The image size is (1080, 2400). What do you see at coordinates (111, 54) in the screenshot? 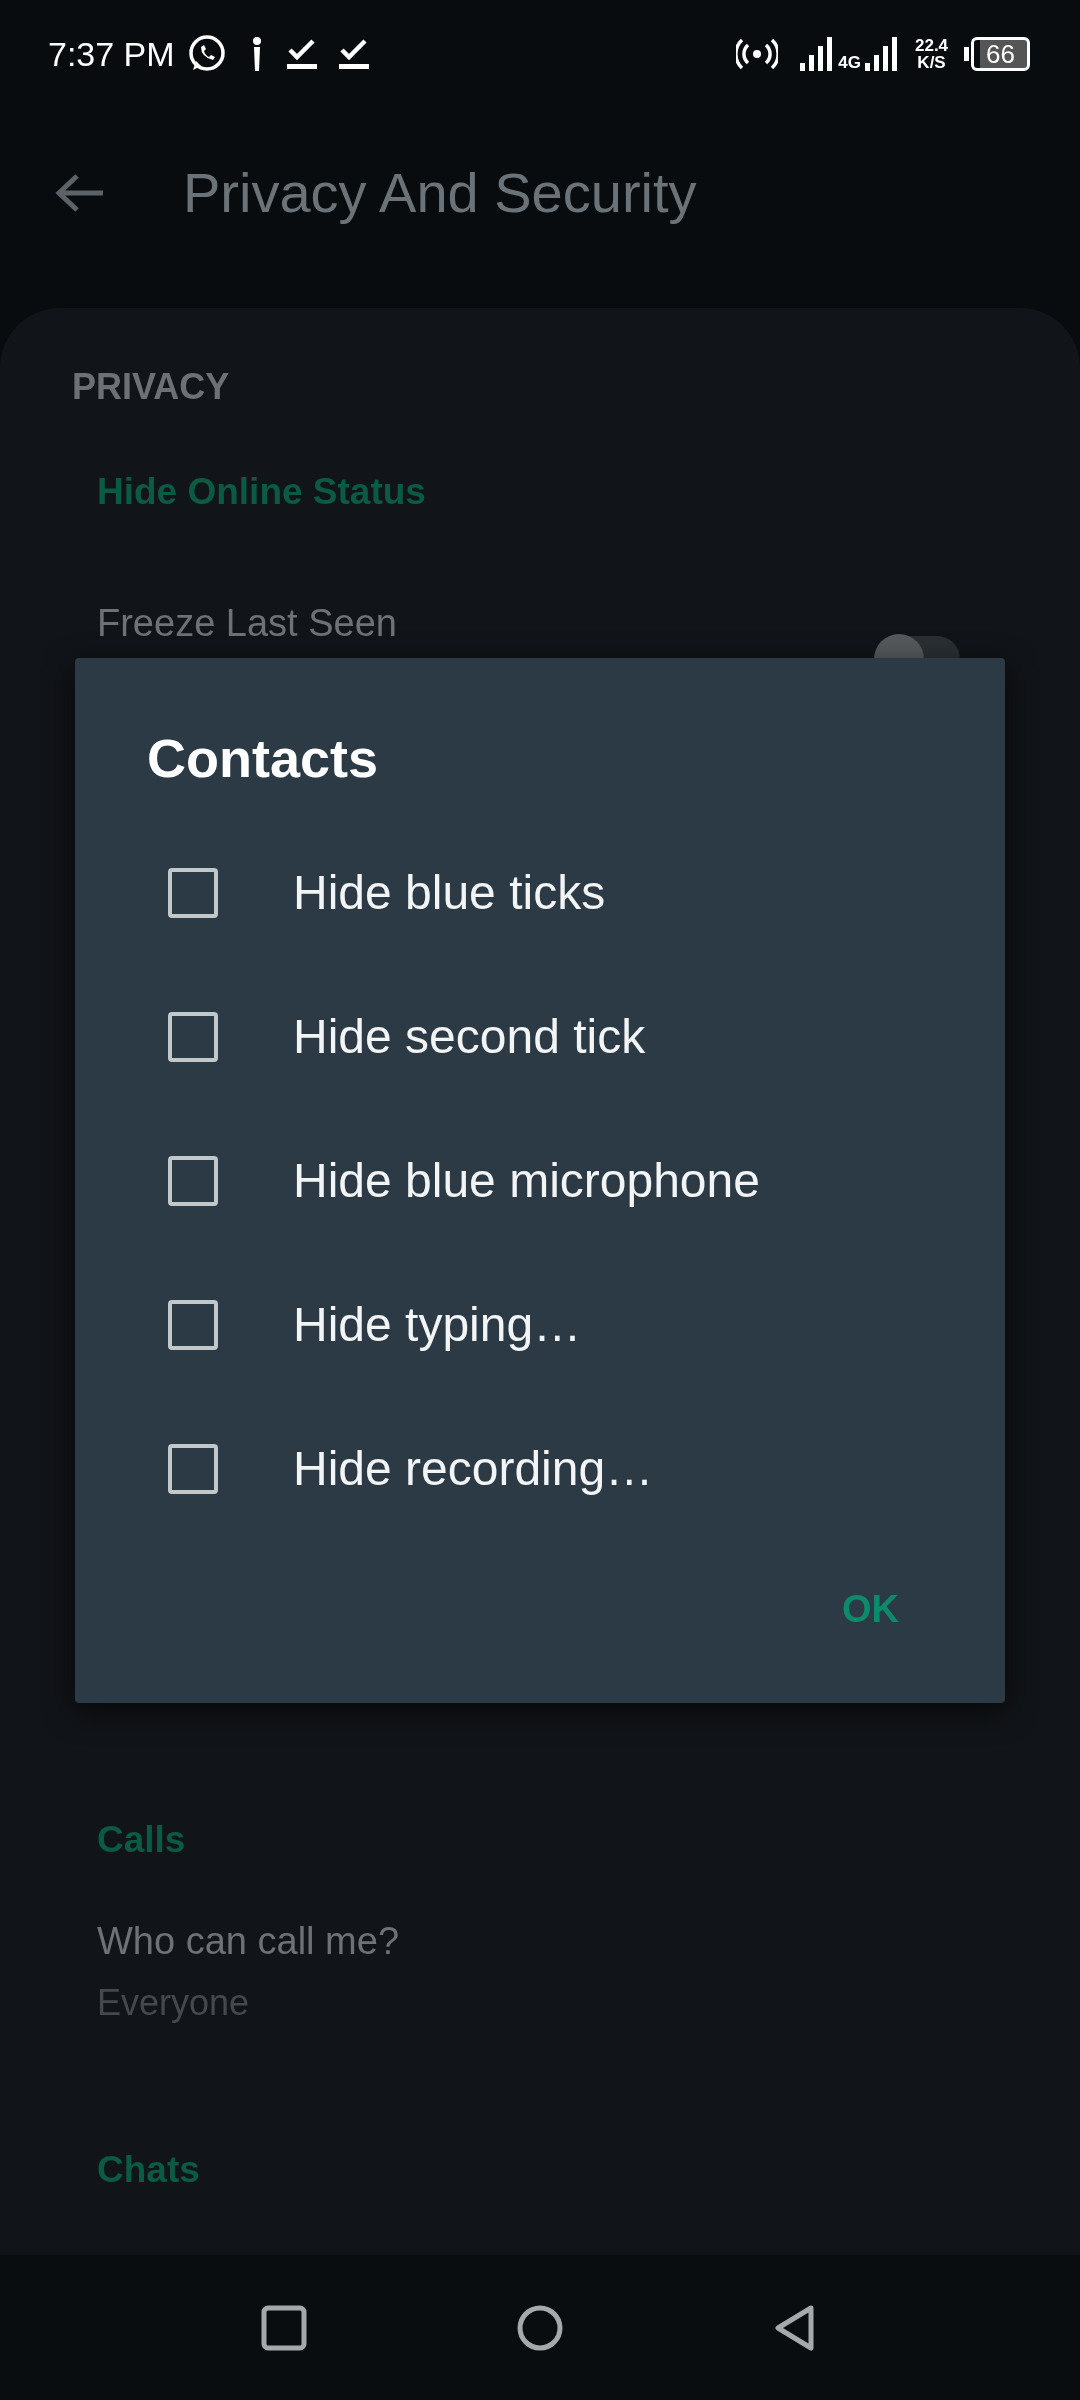
I see `status-time: 7:37 PM` at bounding box center [111, 54].